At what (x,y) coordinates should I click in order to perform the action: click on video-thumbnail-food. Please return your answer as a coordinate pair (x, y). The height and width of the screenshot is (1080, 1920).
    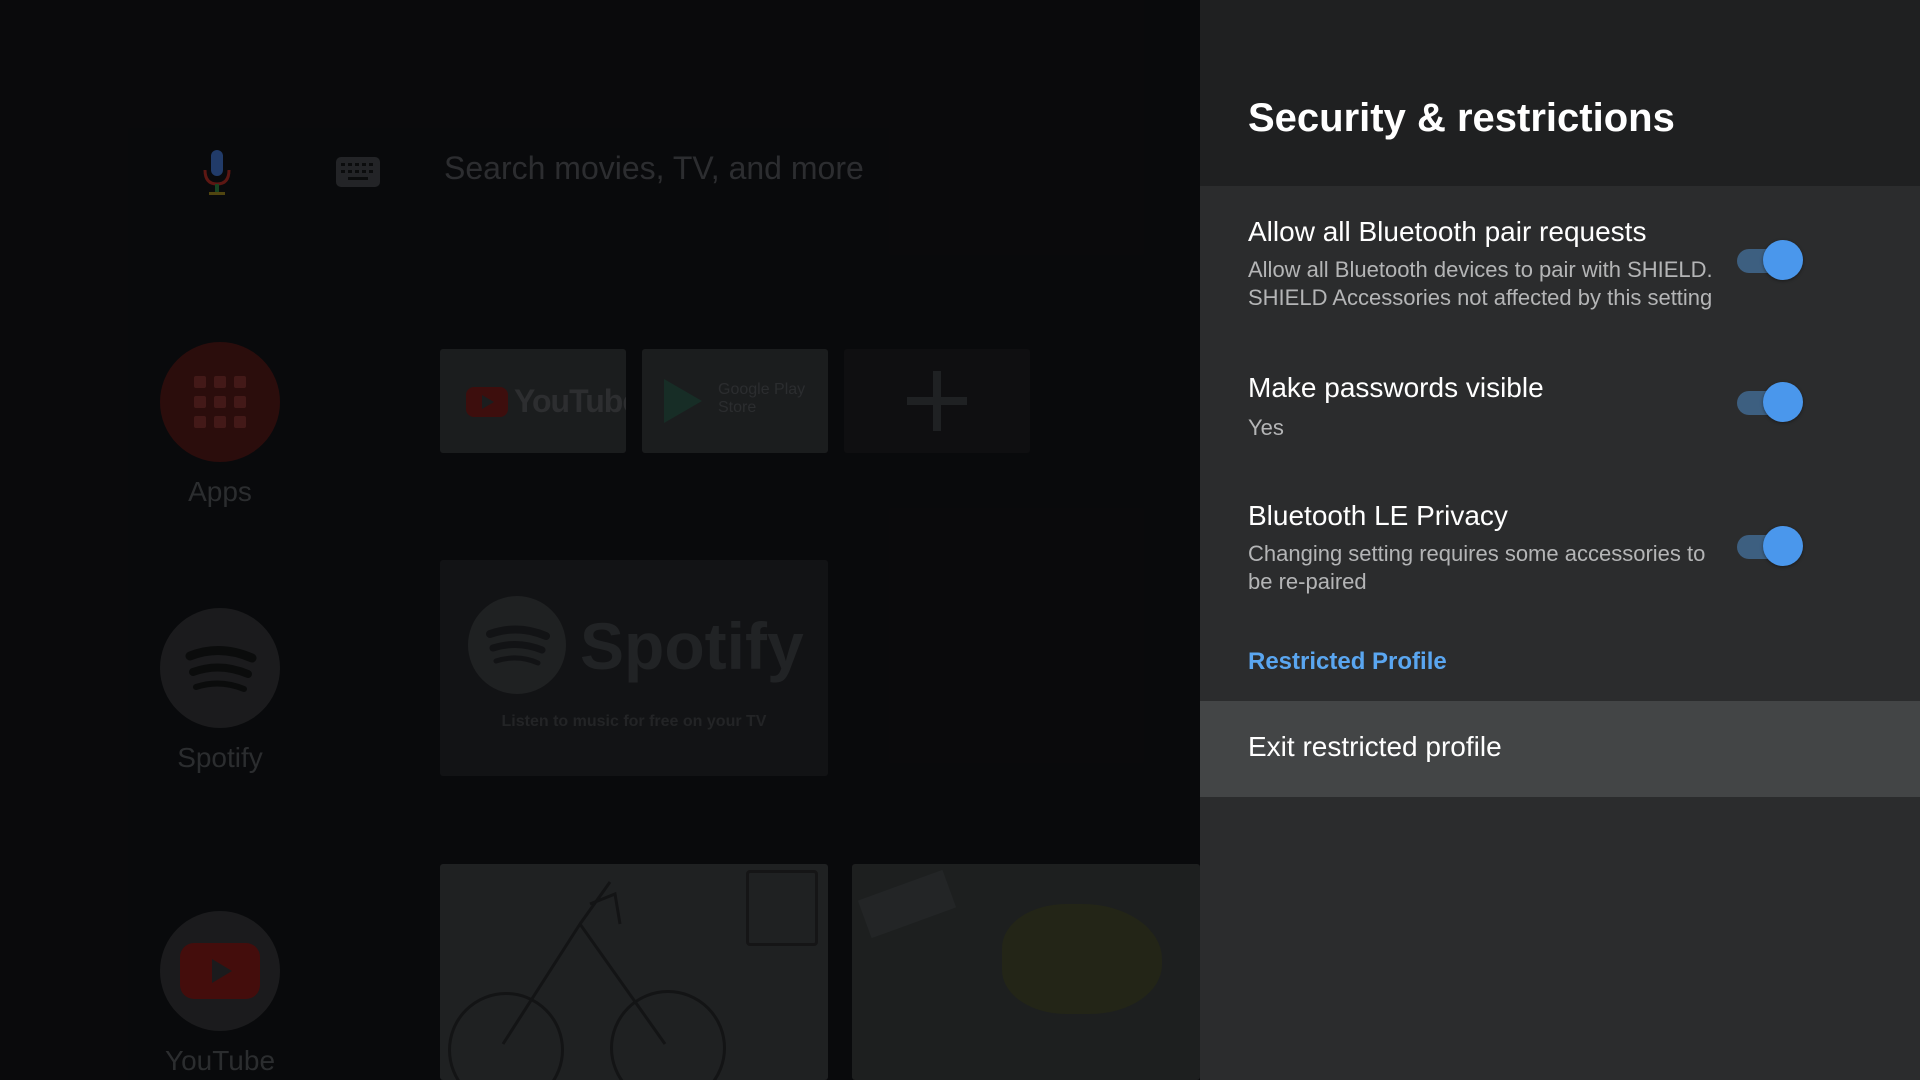
    Looking at the image, I should click on (1026, 972).